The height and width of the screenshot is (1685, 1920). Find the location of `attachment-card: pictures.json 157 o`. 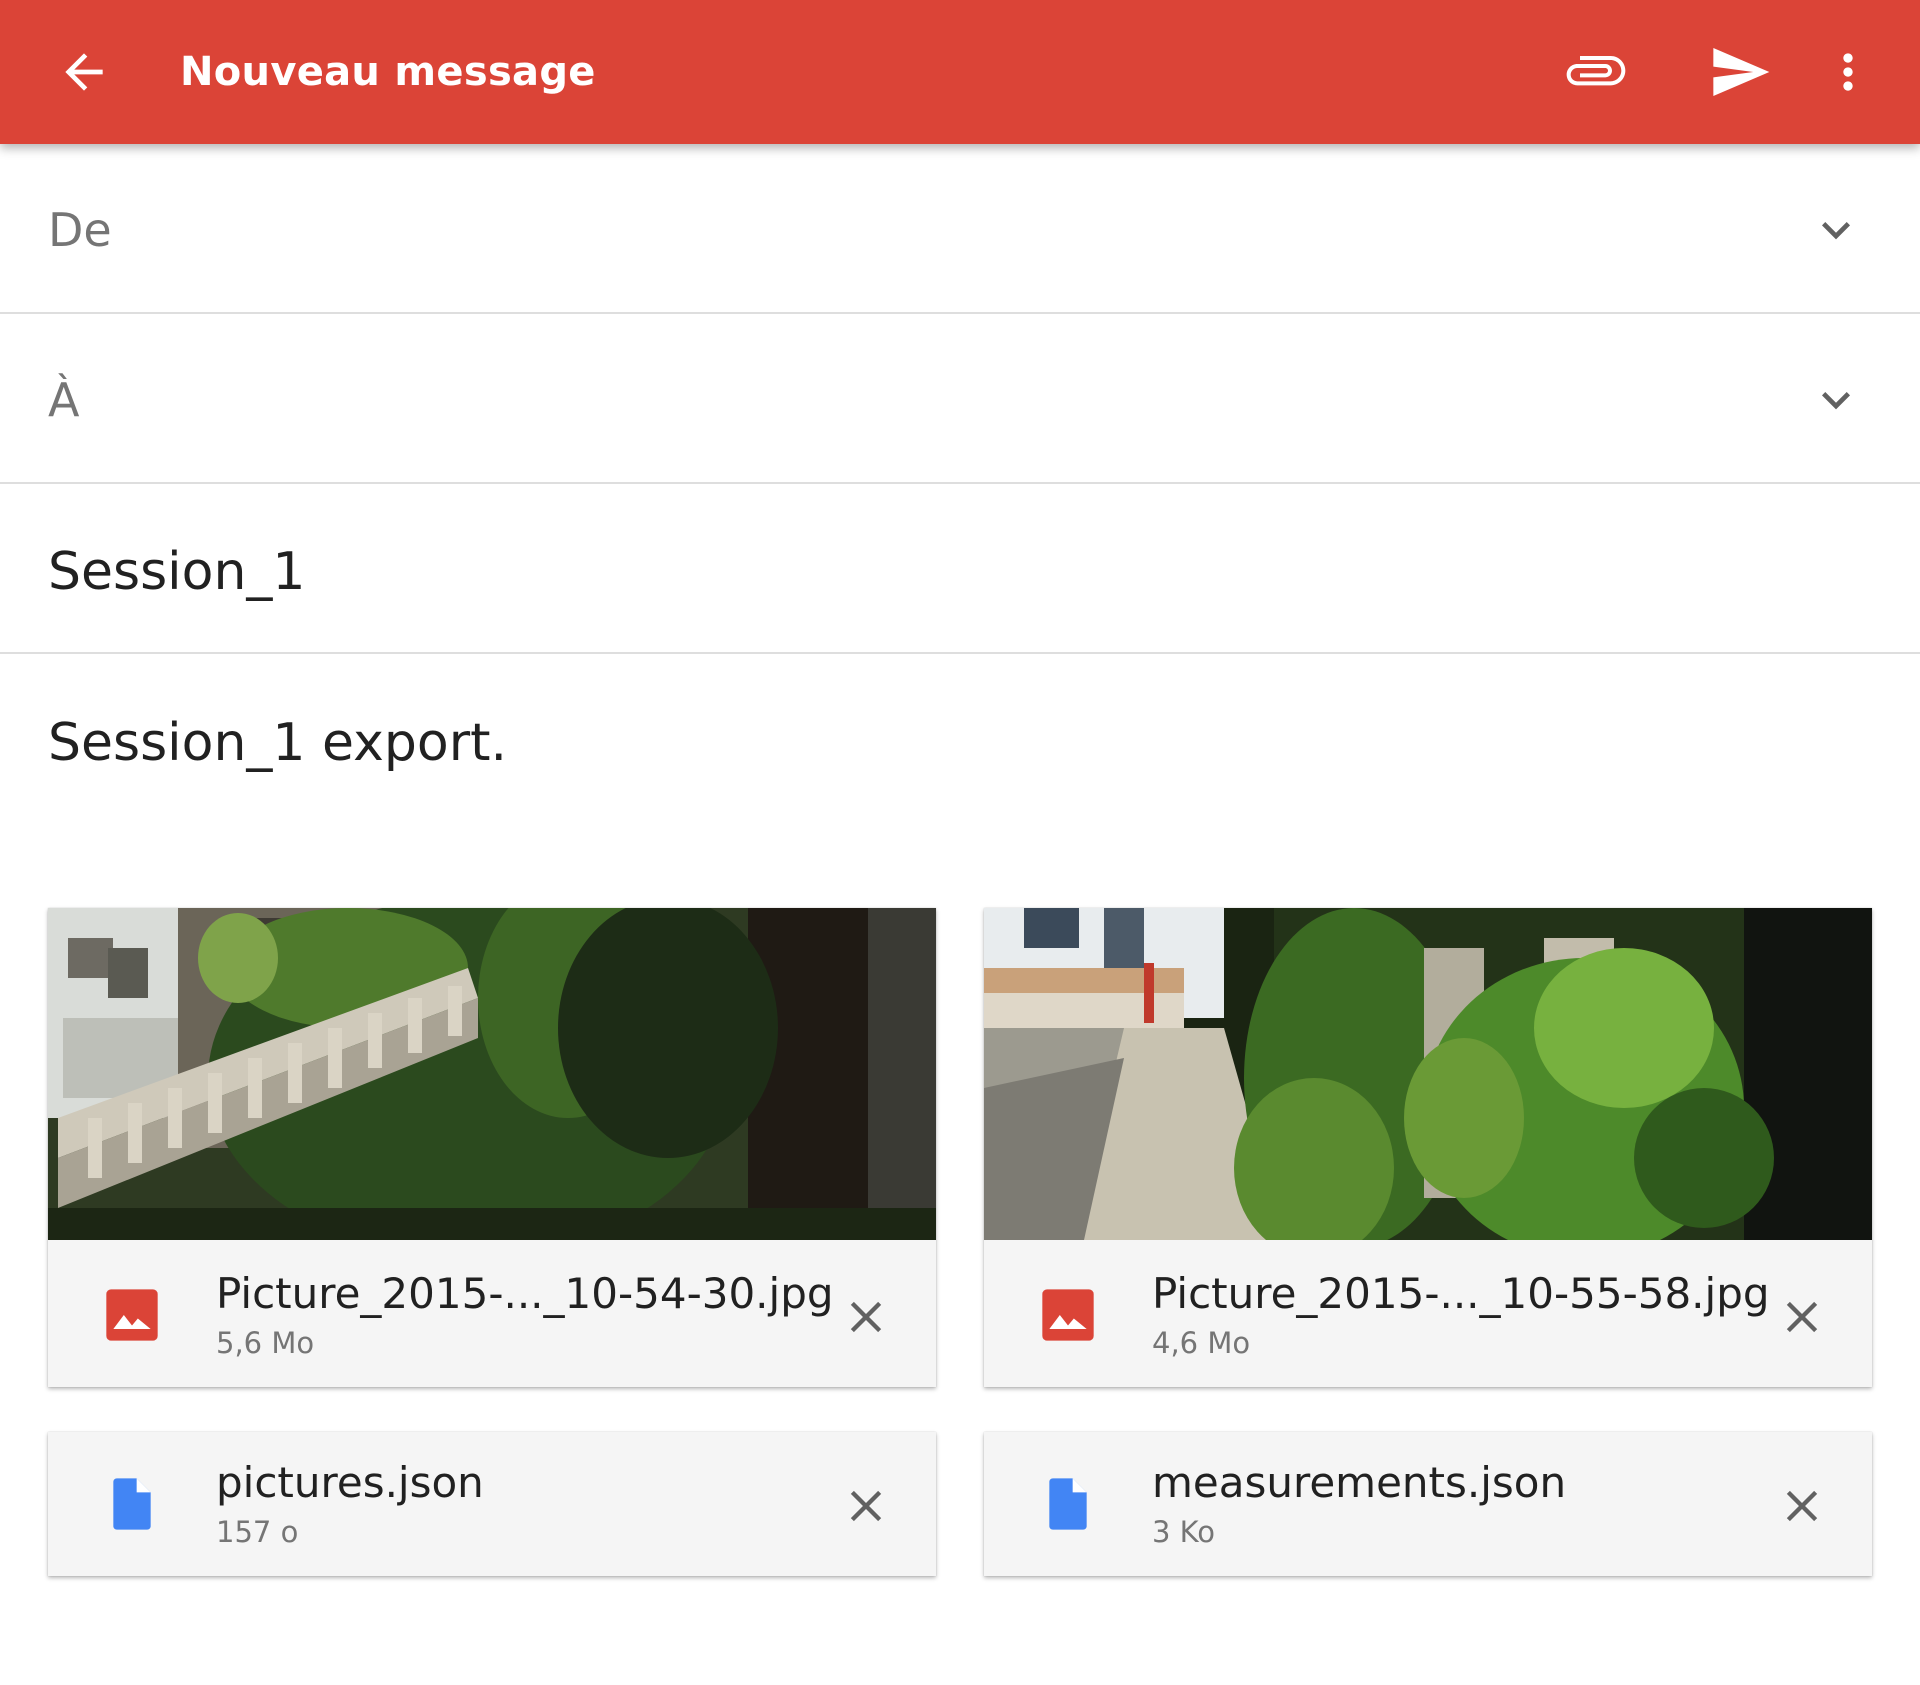

attachment-card: pictures.json 157 o is located at coordinates (492, 1504).